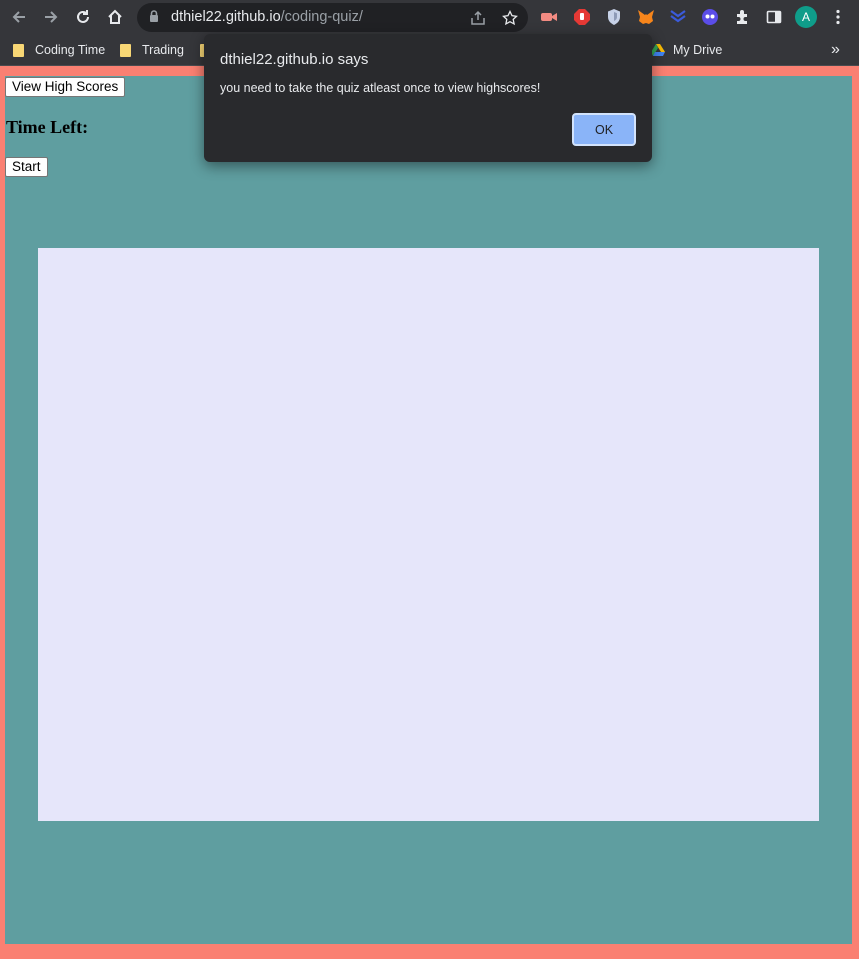 The image size is (859, 959). What do you see at coordinates (806, 17) in the screenshot?
I see `profile-avatar: A` at bounding box center [806, 17].